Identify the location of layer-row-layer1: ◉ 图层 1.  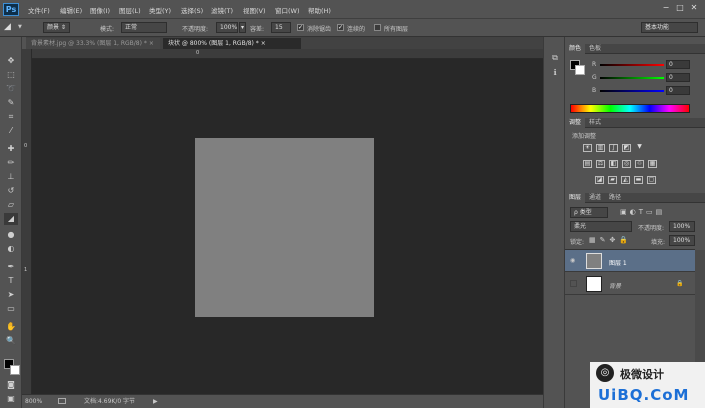
(630, 261).